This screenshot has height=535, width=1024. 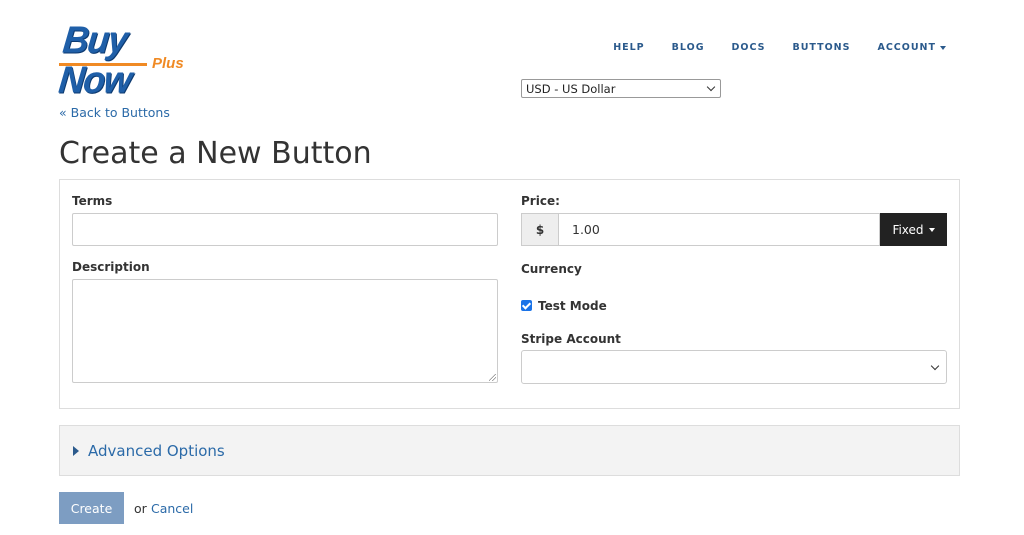 I want to click on price-type-label: Fixed, so click(x=908, y=229).